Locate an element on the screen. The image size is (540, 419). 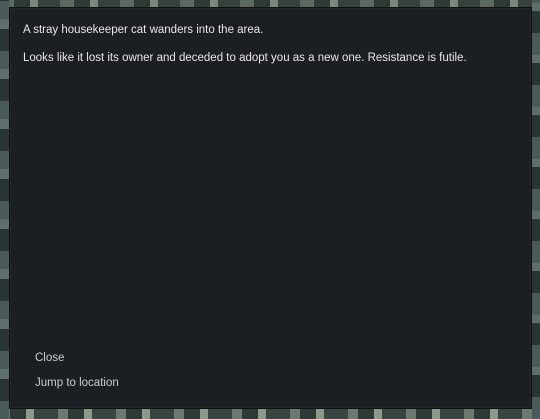
dialog-options: Close Jump to location is located at coordinates (77, 376).